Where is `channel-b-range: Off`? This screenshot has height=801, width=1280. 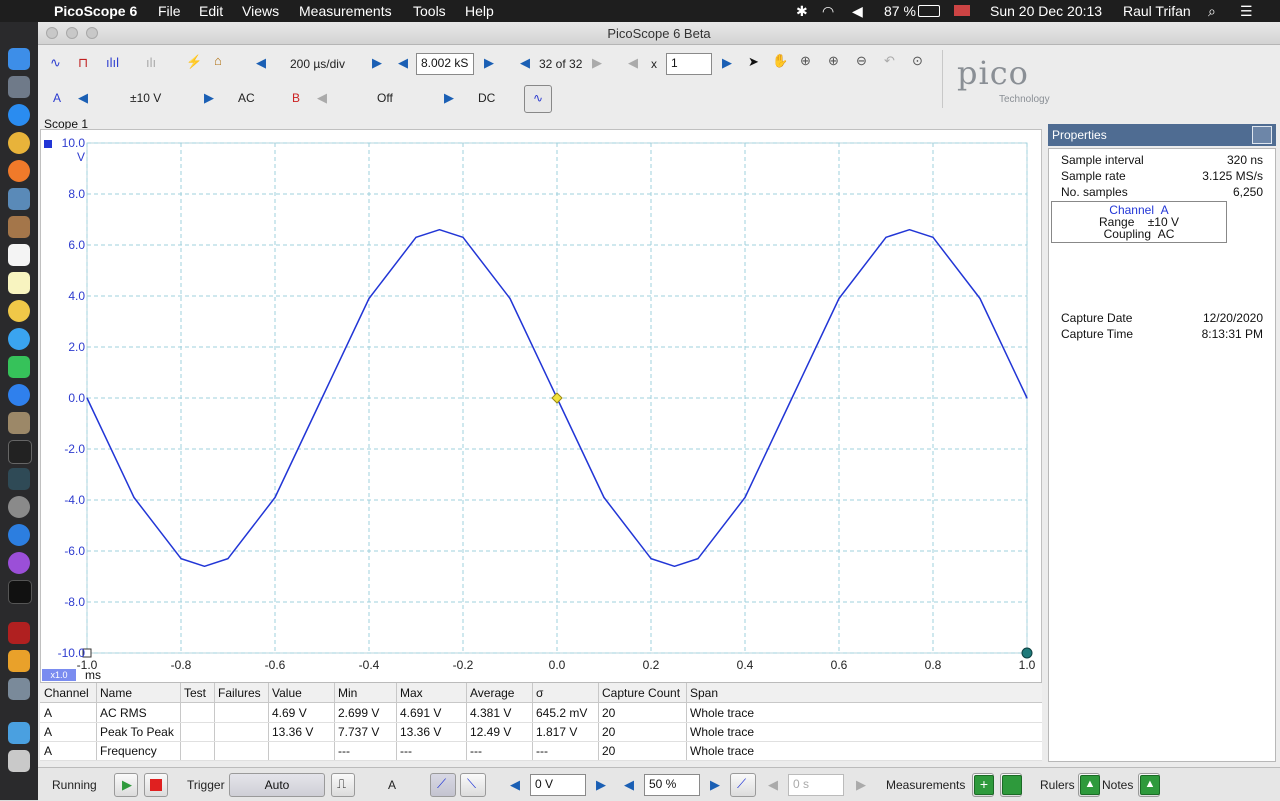
channel-b-range: Off is located at coordinates (385, 98).